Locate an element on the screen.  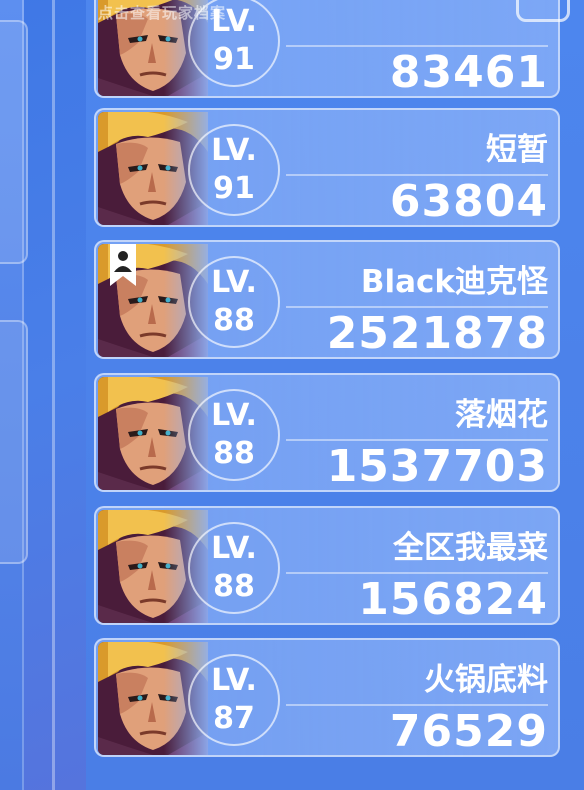
level-ring: LV. 91 is located at coordinates (234, 170).